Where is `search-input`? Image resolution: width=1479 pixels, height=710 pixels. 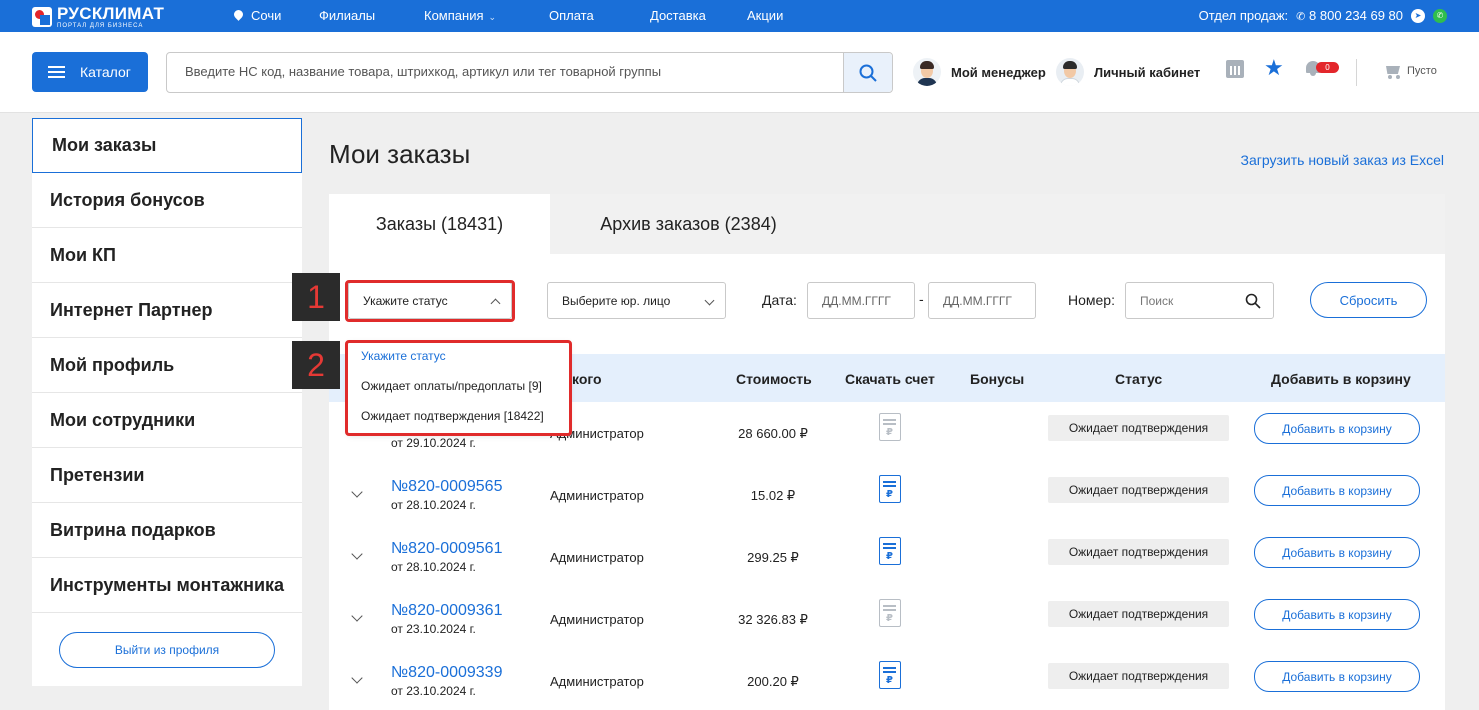
search-input is located at coordinates (505, 71).